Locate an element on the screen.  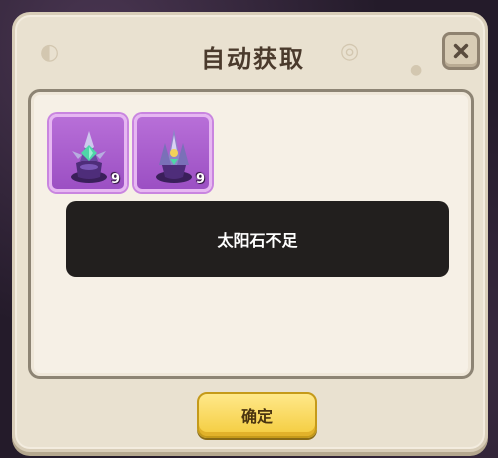
close-button is located at coordinates (461, 51).